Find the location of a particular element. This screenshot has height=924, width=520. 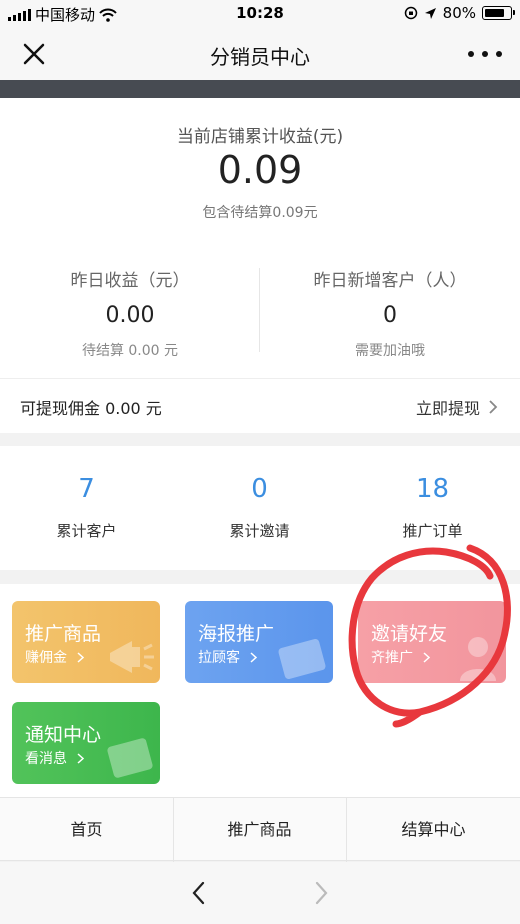

promote-goods-sub: 赚佣金 is located at coordinates (54, 657).